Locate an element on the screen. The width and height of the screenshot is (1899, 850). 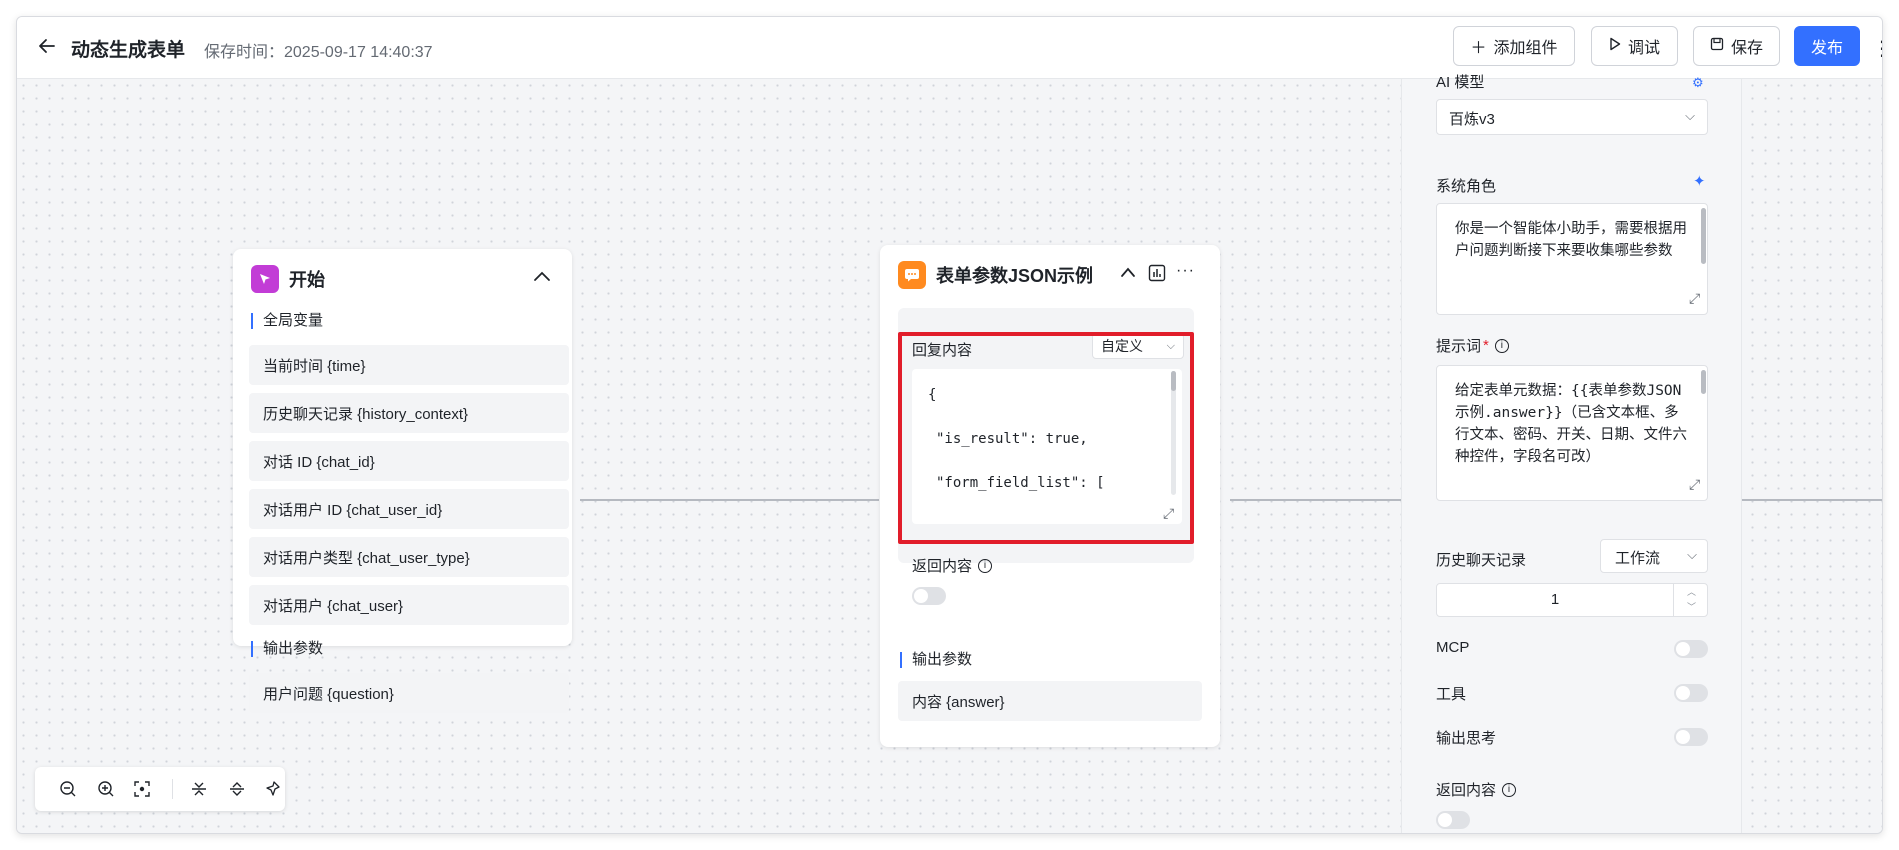
publish-label: 发布 is located at coordinates (1826, 48).